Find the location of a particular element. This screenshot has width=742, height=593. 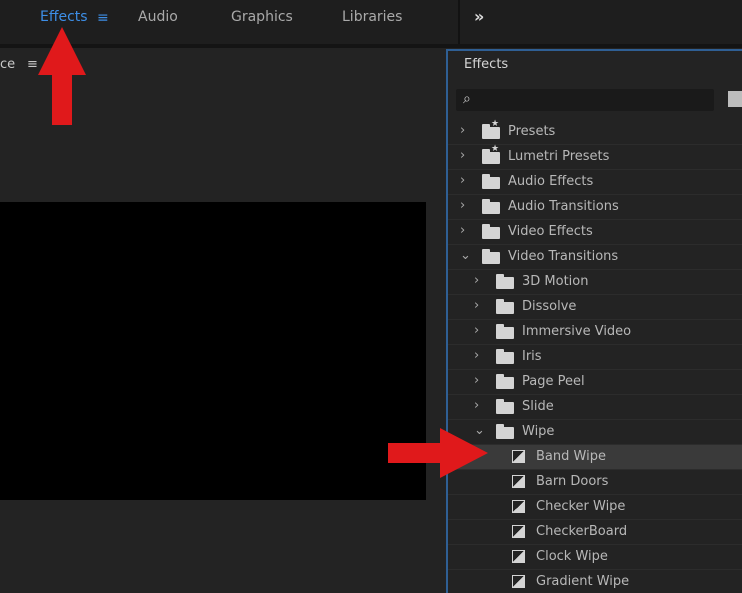

folder-item: ⌄ Video Transitions is located at coordinates (595, 257).